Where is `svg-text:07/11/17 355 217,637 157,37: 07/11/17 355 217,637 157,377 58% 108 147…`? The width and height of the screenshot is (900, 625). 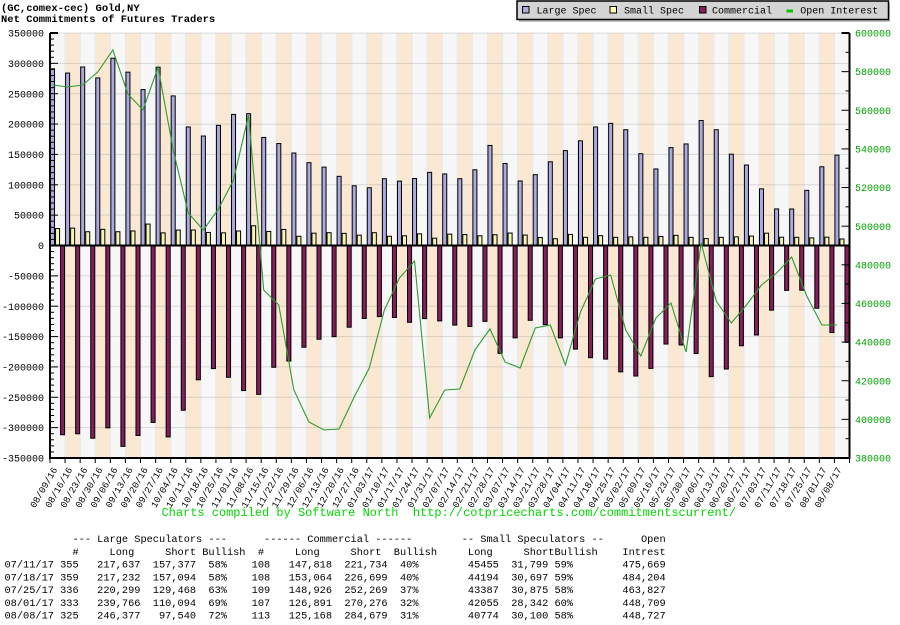 svg-text:07/11/17 355 217,637 157,37: 07/11/17 355 217,637 157,377 58% 108 147… is located at coordinates (335, 566).